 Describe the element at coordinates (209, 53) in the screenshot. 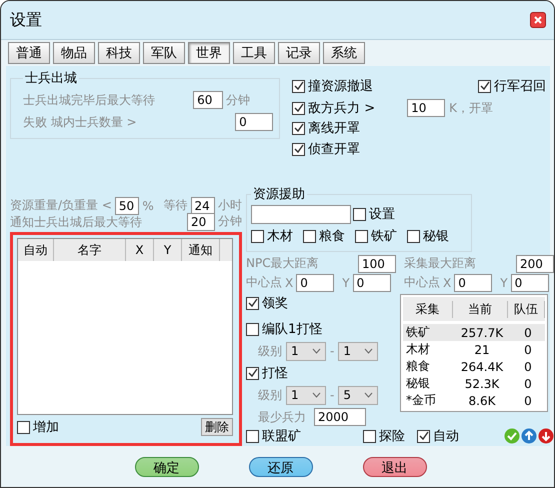

I see `tab: 世界` at that location.